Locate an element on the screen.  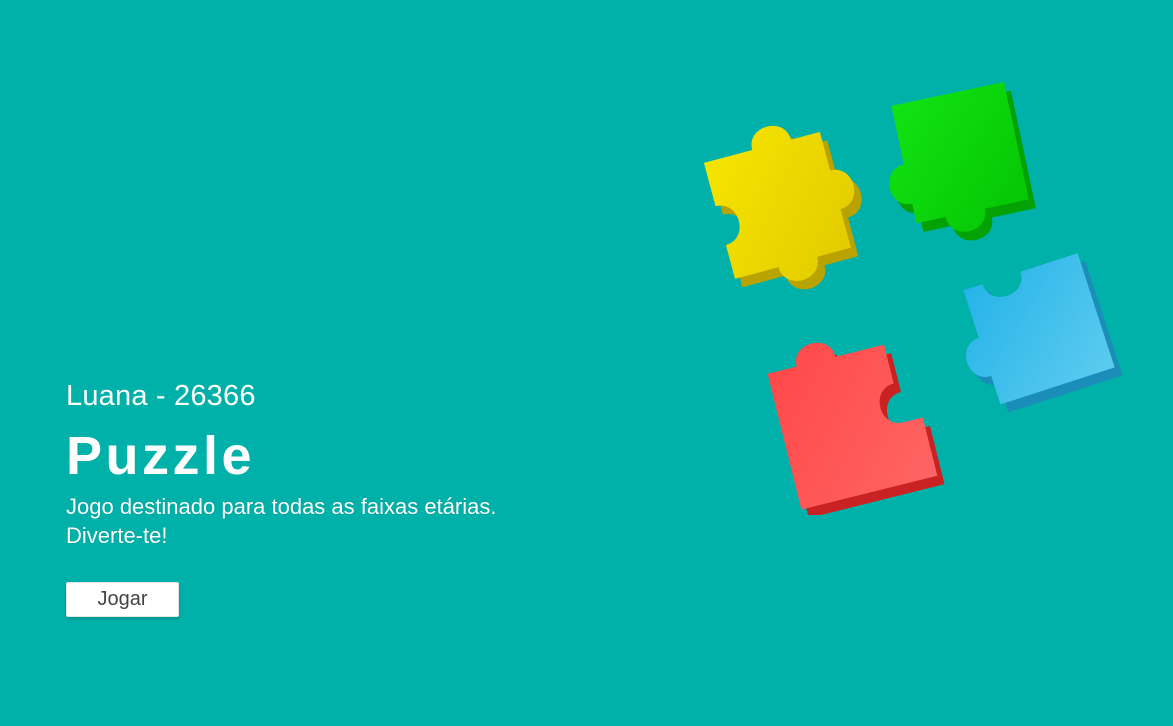
blue-piece is located at coordinates (1033, 333).